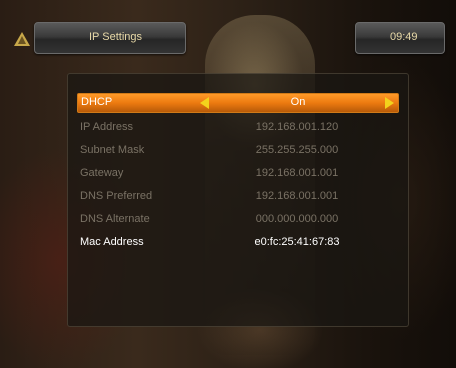 The height and width of the screenshot is (368, 456). What do you see at coordinates (298, 102) in the screenshot?
I see `setting-value: On` at bounding box center [298, 102].